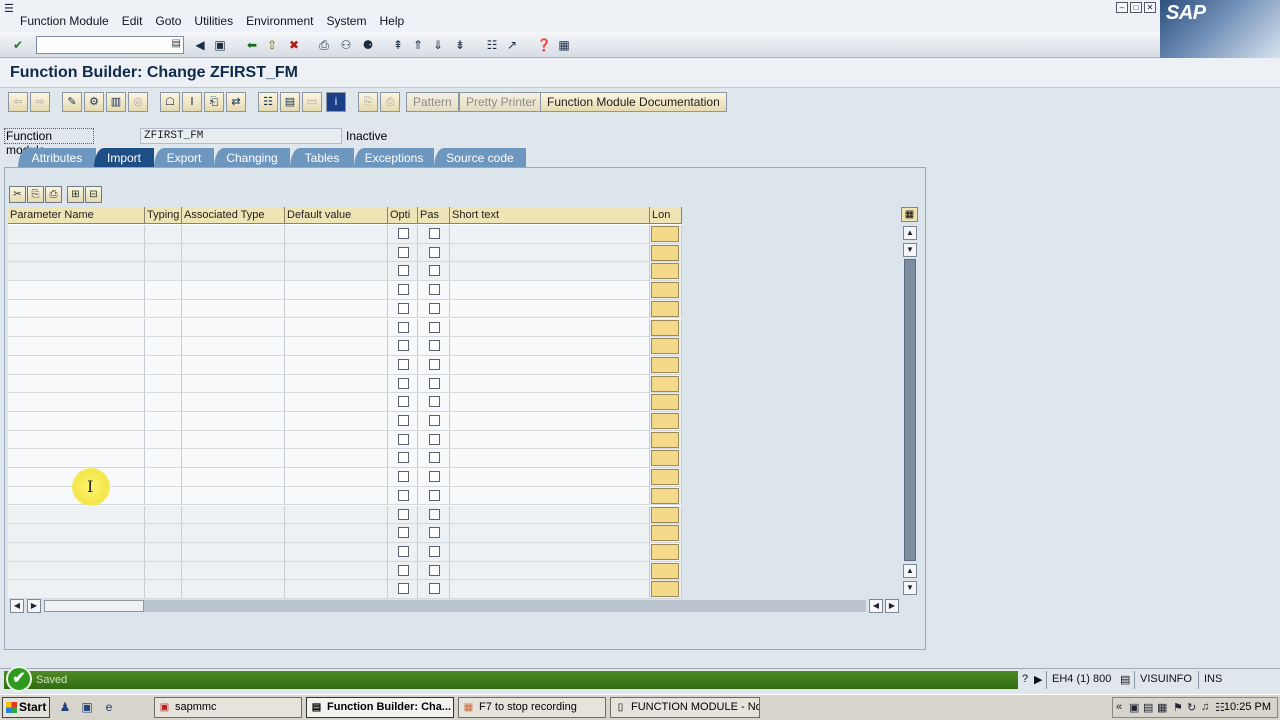 The height and width of the screenshot is (720, 1280). Describe the element at coordinates (57, 158) in the screenshot. I see `tab-attributes: Attributes` at that location.